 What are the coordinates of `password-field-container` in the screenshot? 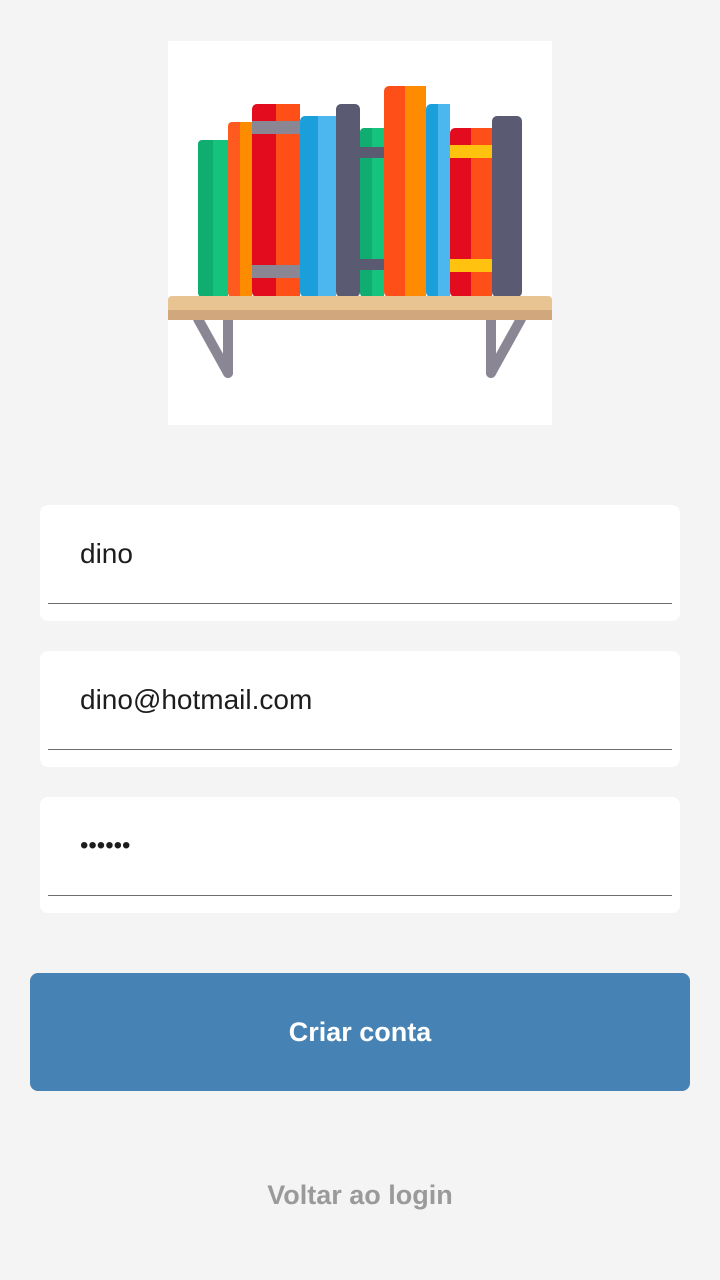 It's located at (360, 855).